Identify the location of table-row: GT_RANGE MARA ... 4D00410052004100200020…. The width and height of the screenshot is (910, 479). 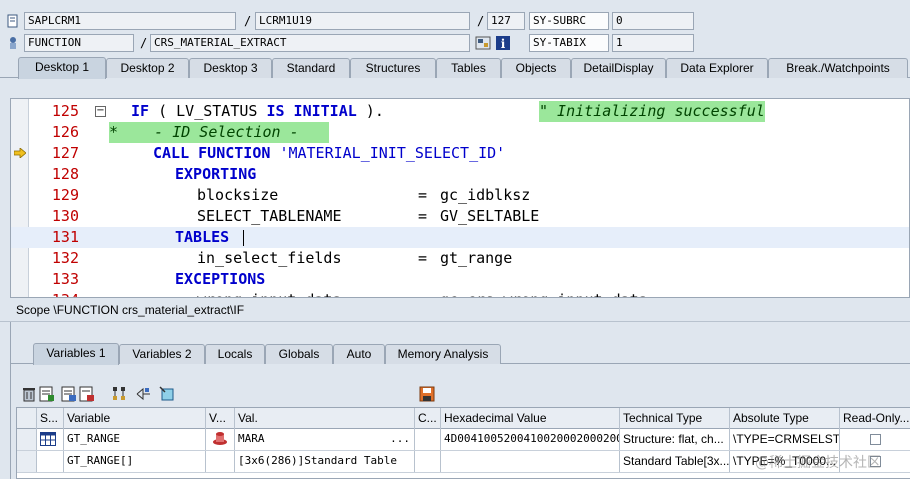
(463, 440).